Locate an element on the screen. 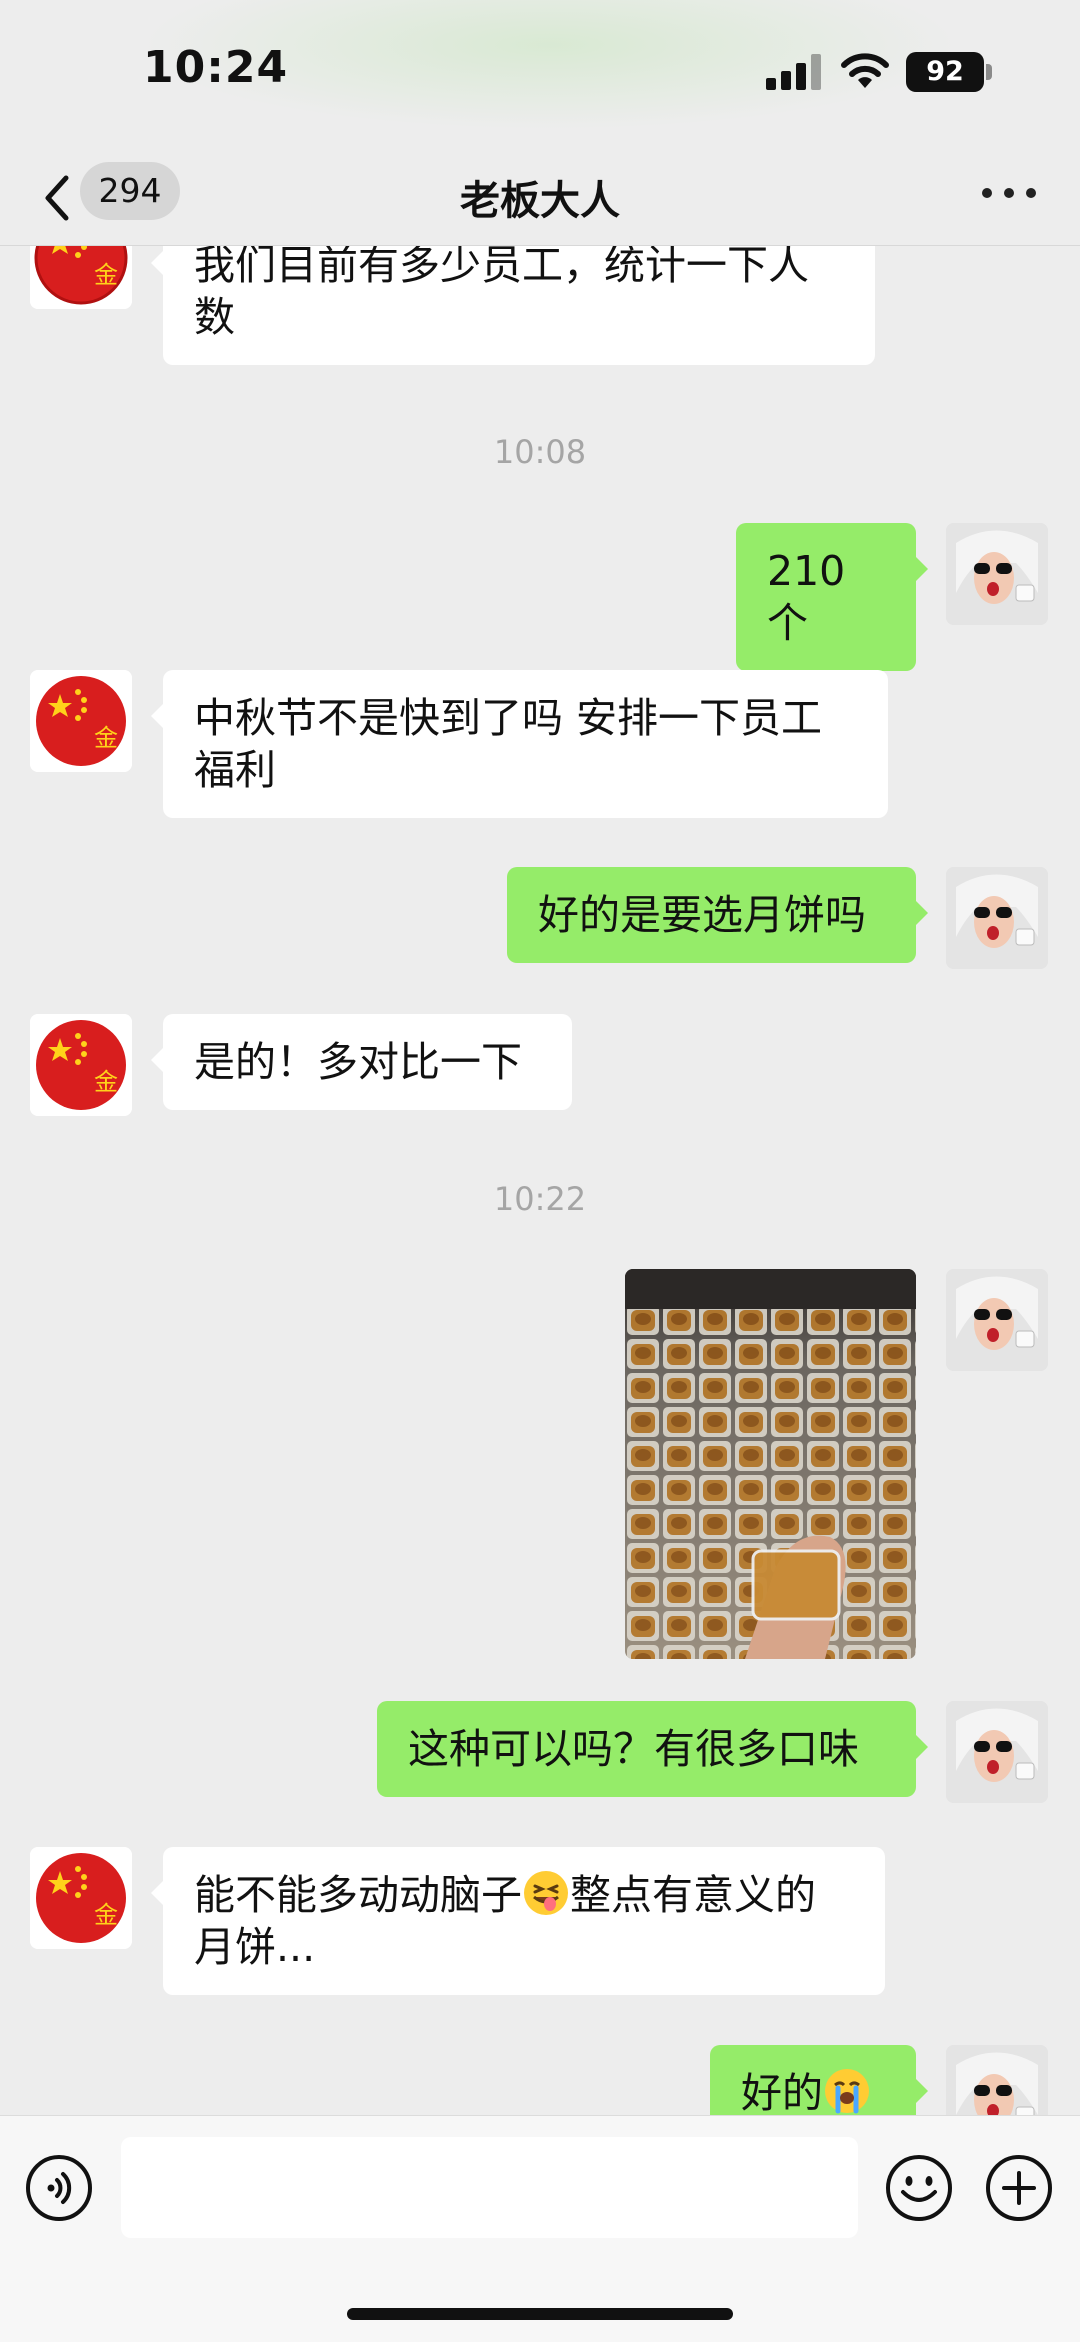  message-text: 这种可以吗？有很多口味 is located at coordinates (633, 1749).